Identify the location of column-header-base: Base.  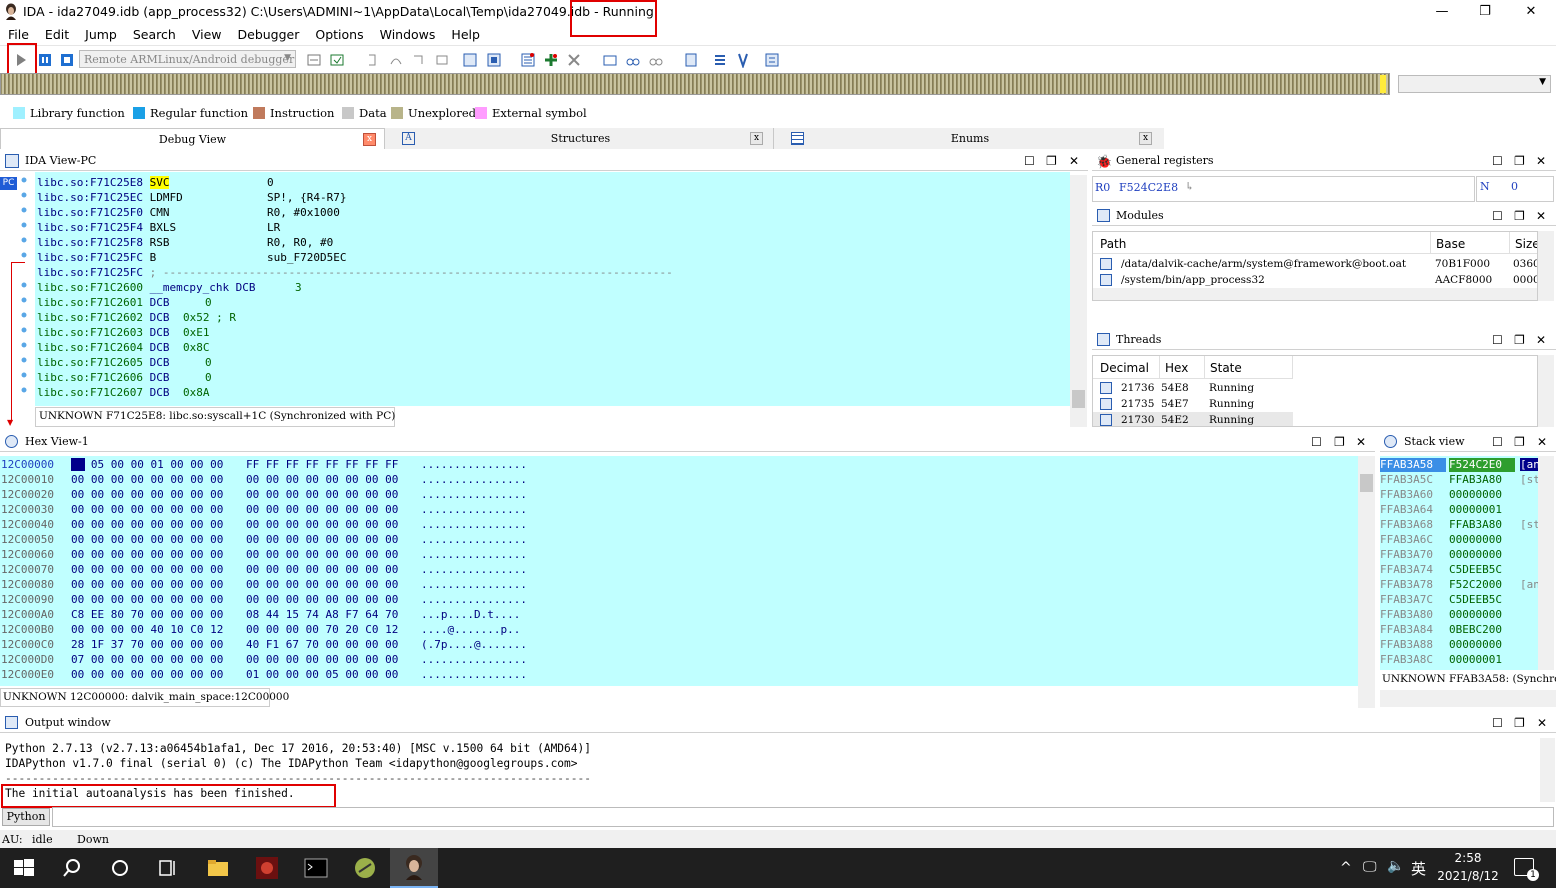
(1450, 244).